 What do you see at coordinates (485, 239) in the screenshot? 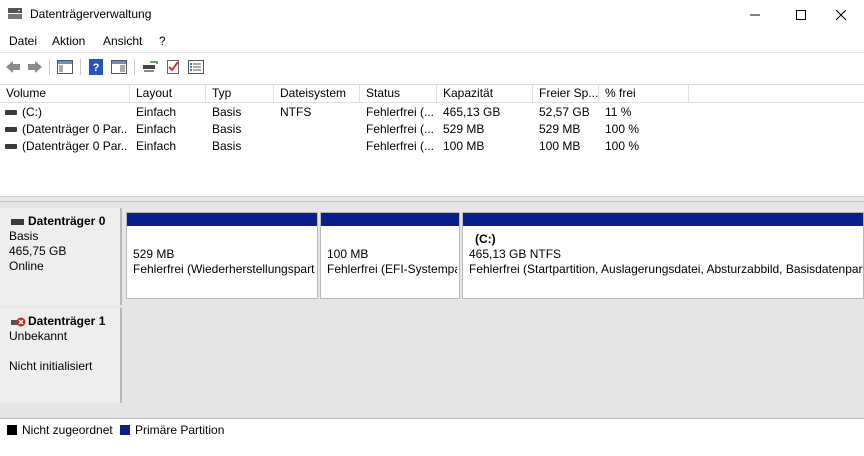
I see `partition-c-title: (C:)` at bounding box center [485, 239].